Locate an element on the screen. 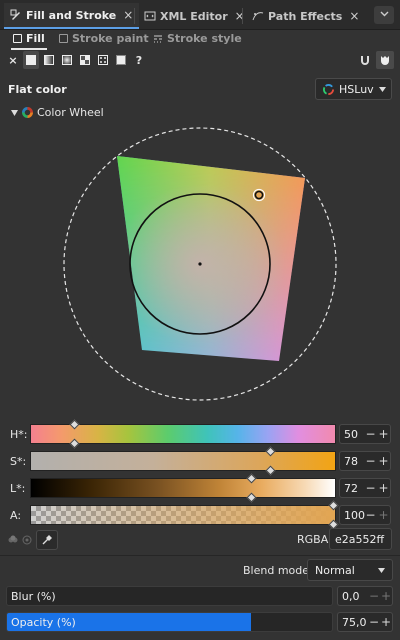  lightness-slider-thumb is located at coordinates (251, 478).